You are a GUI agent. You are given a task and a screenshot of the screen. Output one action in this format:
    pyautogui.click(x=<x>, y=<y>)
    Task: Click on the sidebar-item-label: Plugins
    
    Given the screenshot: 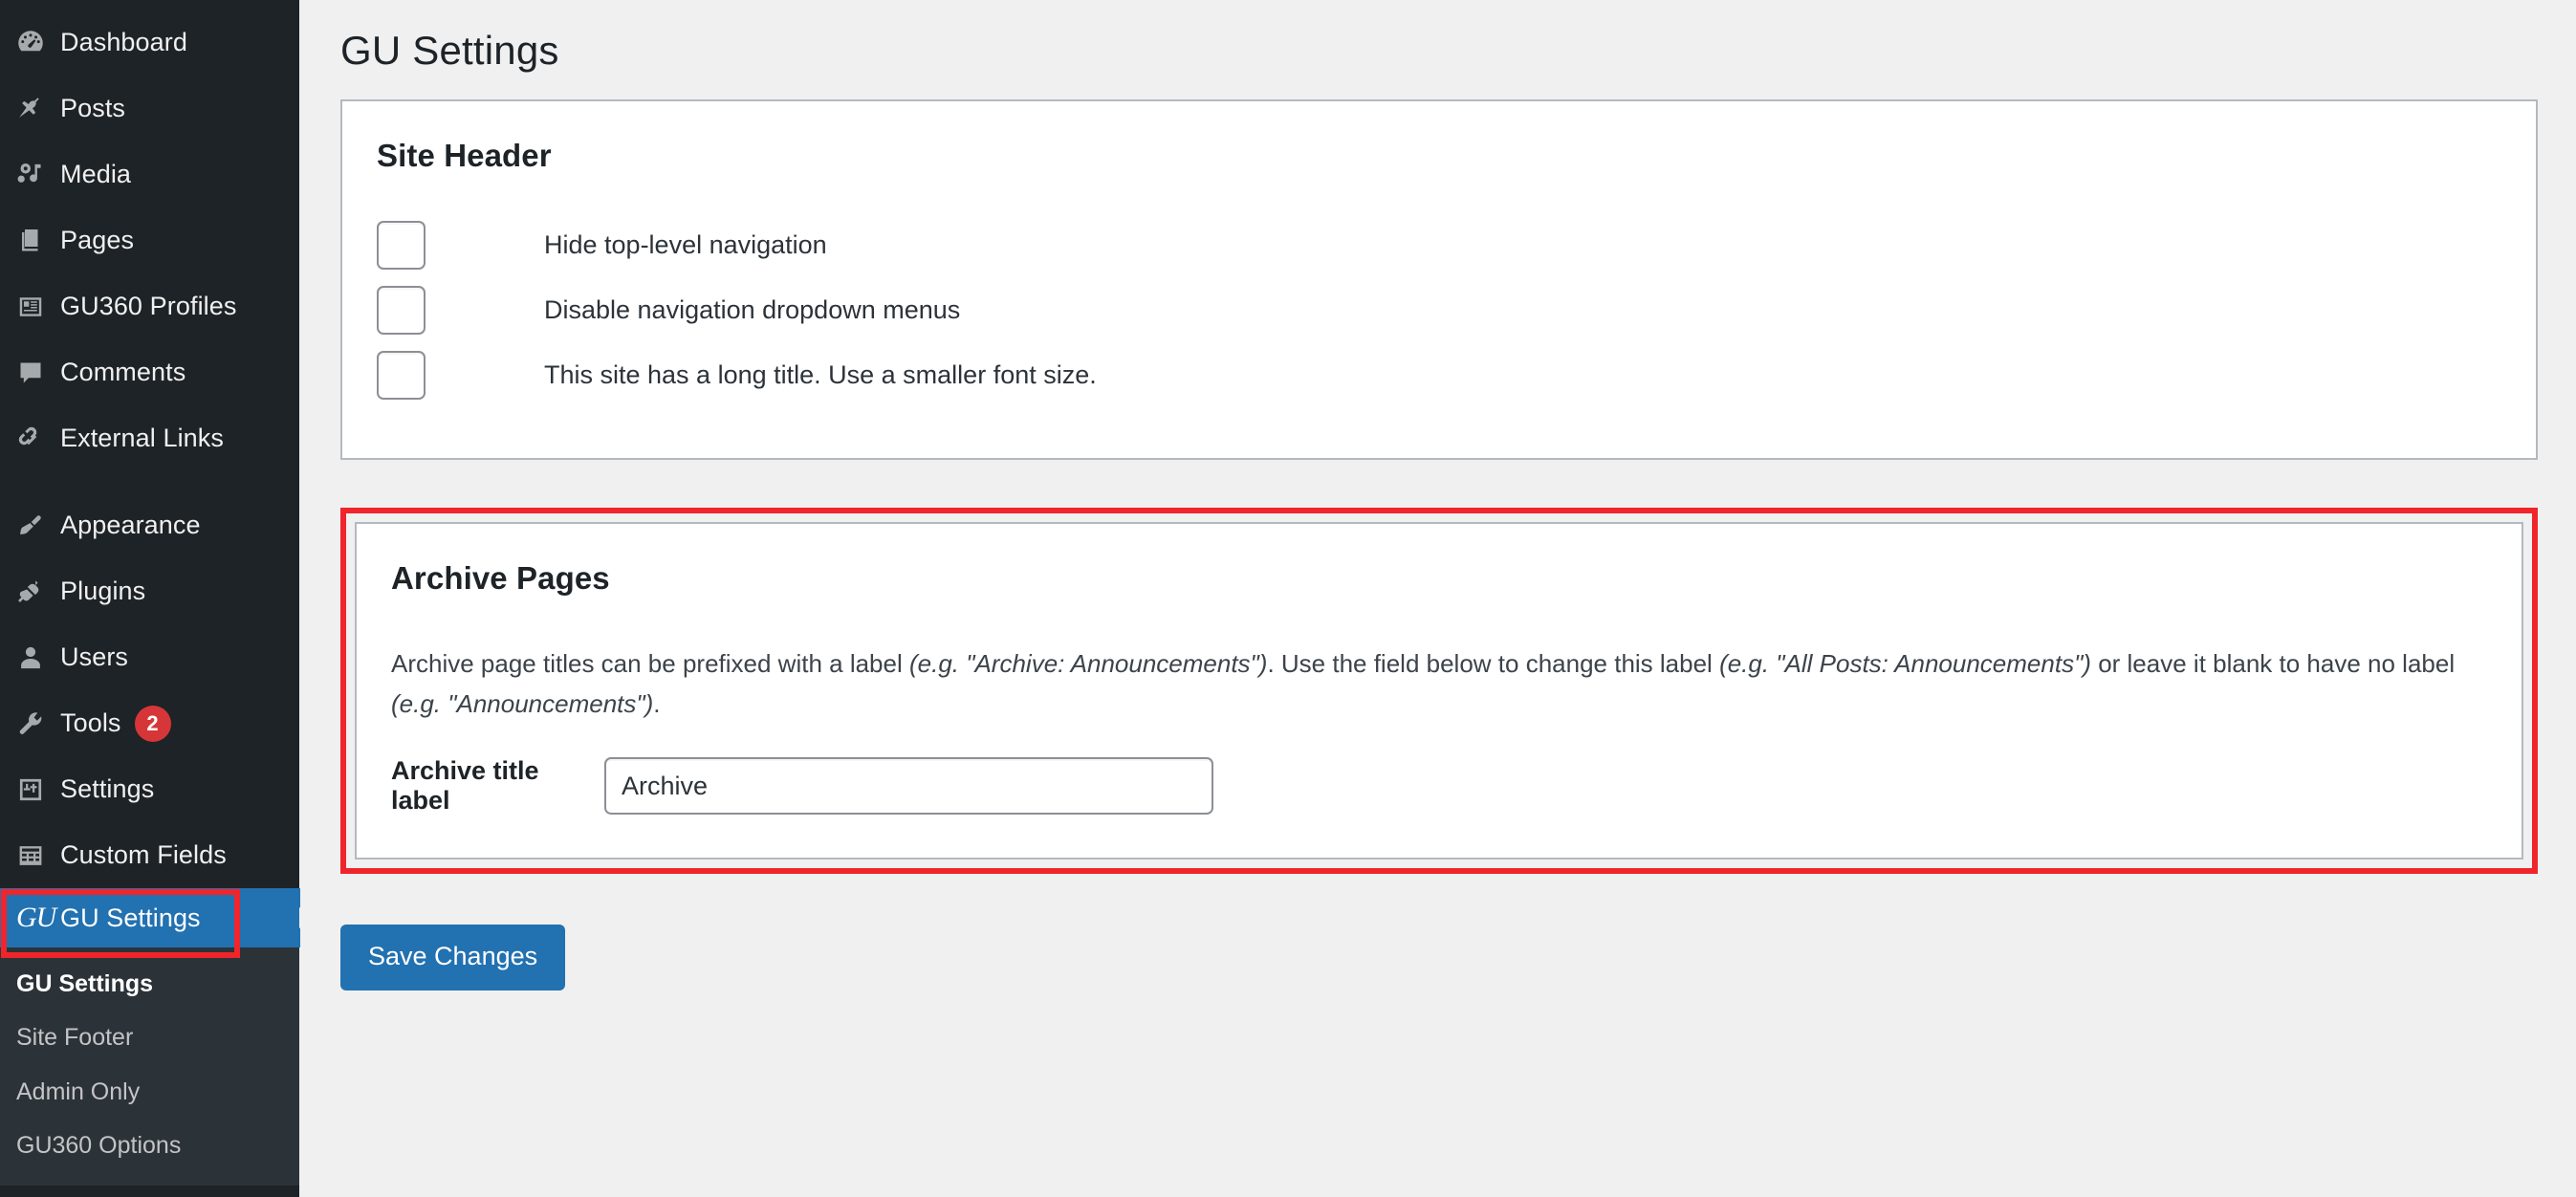 What is the action you would take?
    pyautogui.click(x=103, y=591)
    